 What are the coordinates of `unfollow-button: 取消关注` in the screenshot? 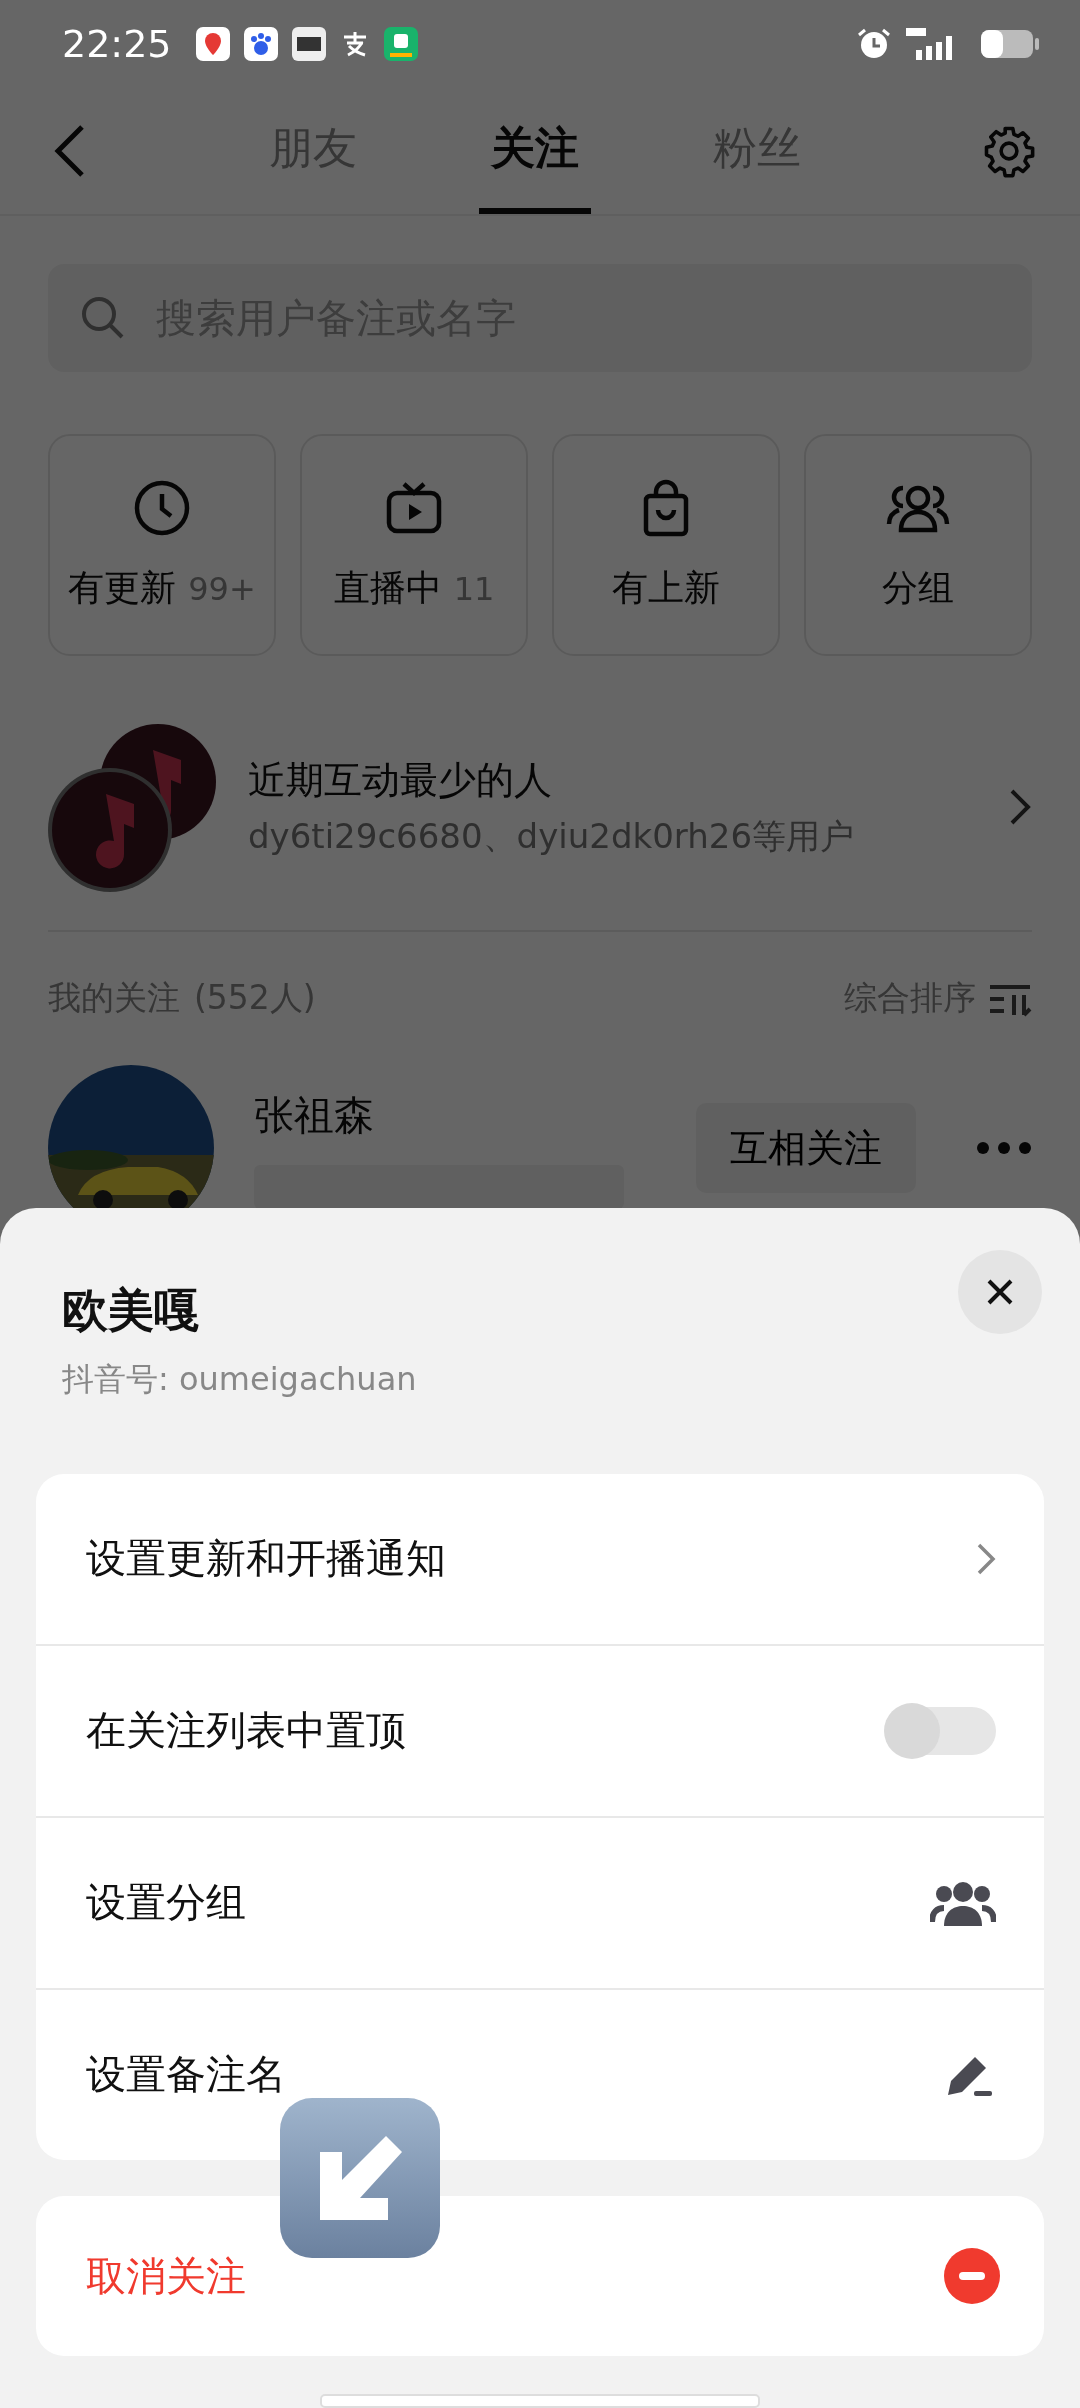 It's located at (540, 2276).